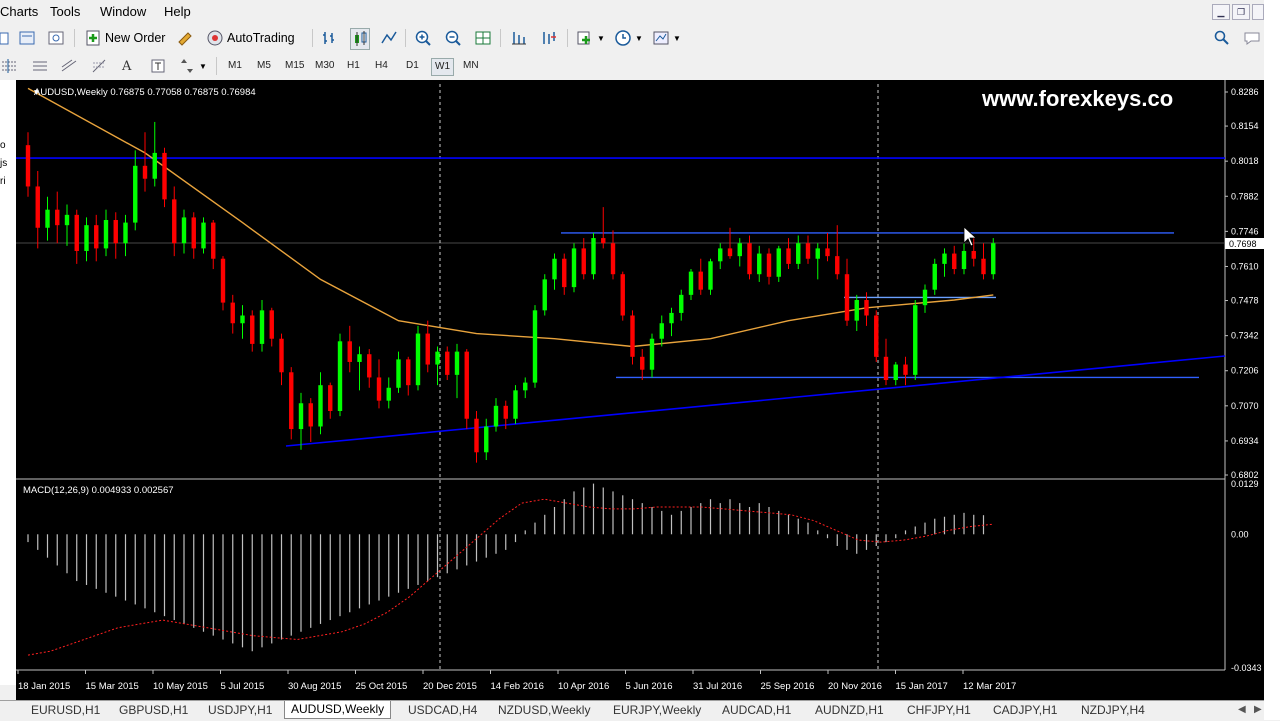 The image size is (1280, 721). I want to click on timeframe-h4: H4, so click(381, 66).